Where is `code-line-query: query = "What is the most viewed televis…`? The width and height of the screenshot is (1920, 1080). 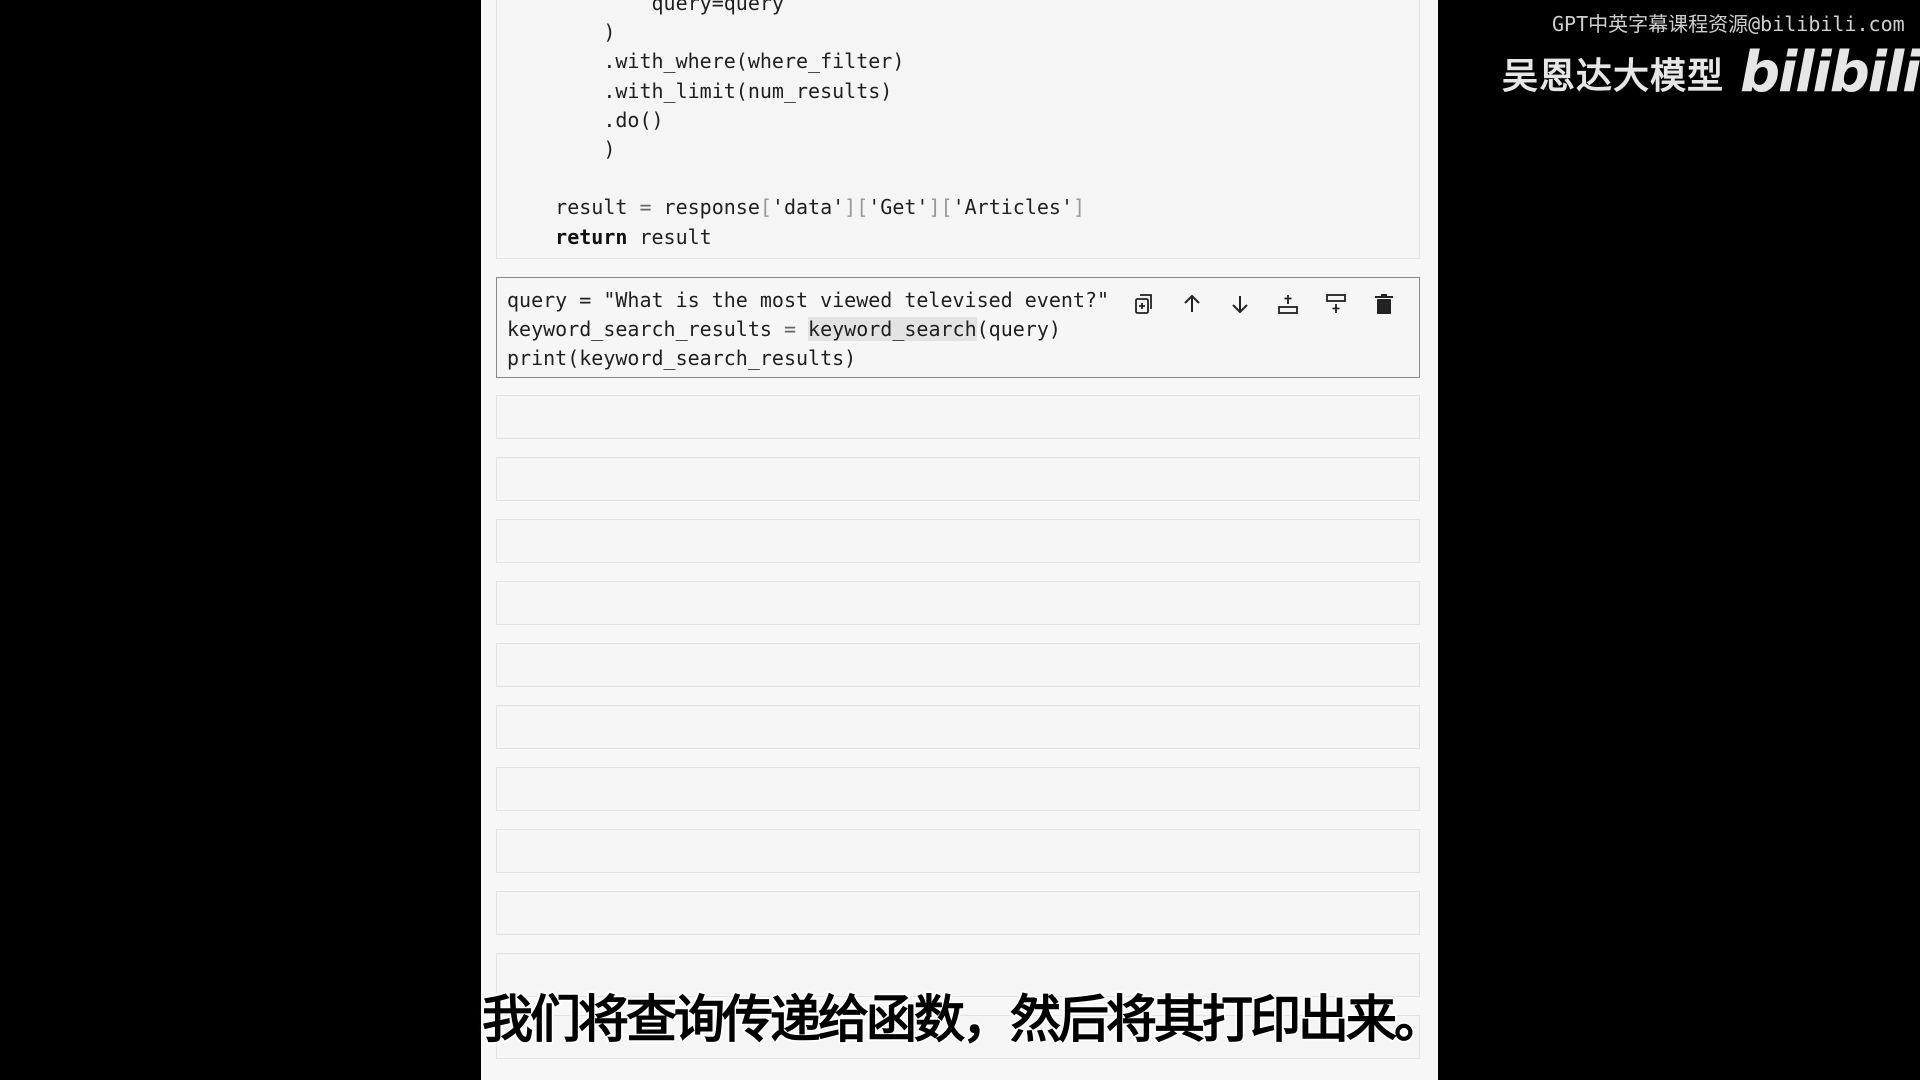 code-line-query: query = "What is the most viewed televis… is located at coordinates (808, 300).